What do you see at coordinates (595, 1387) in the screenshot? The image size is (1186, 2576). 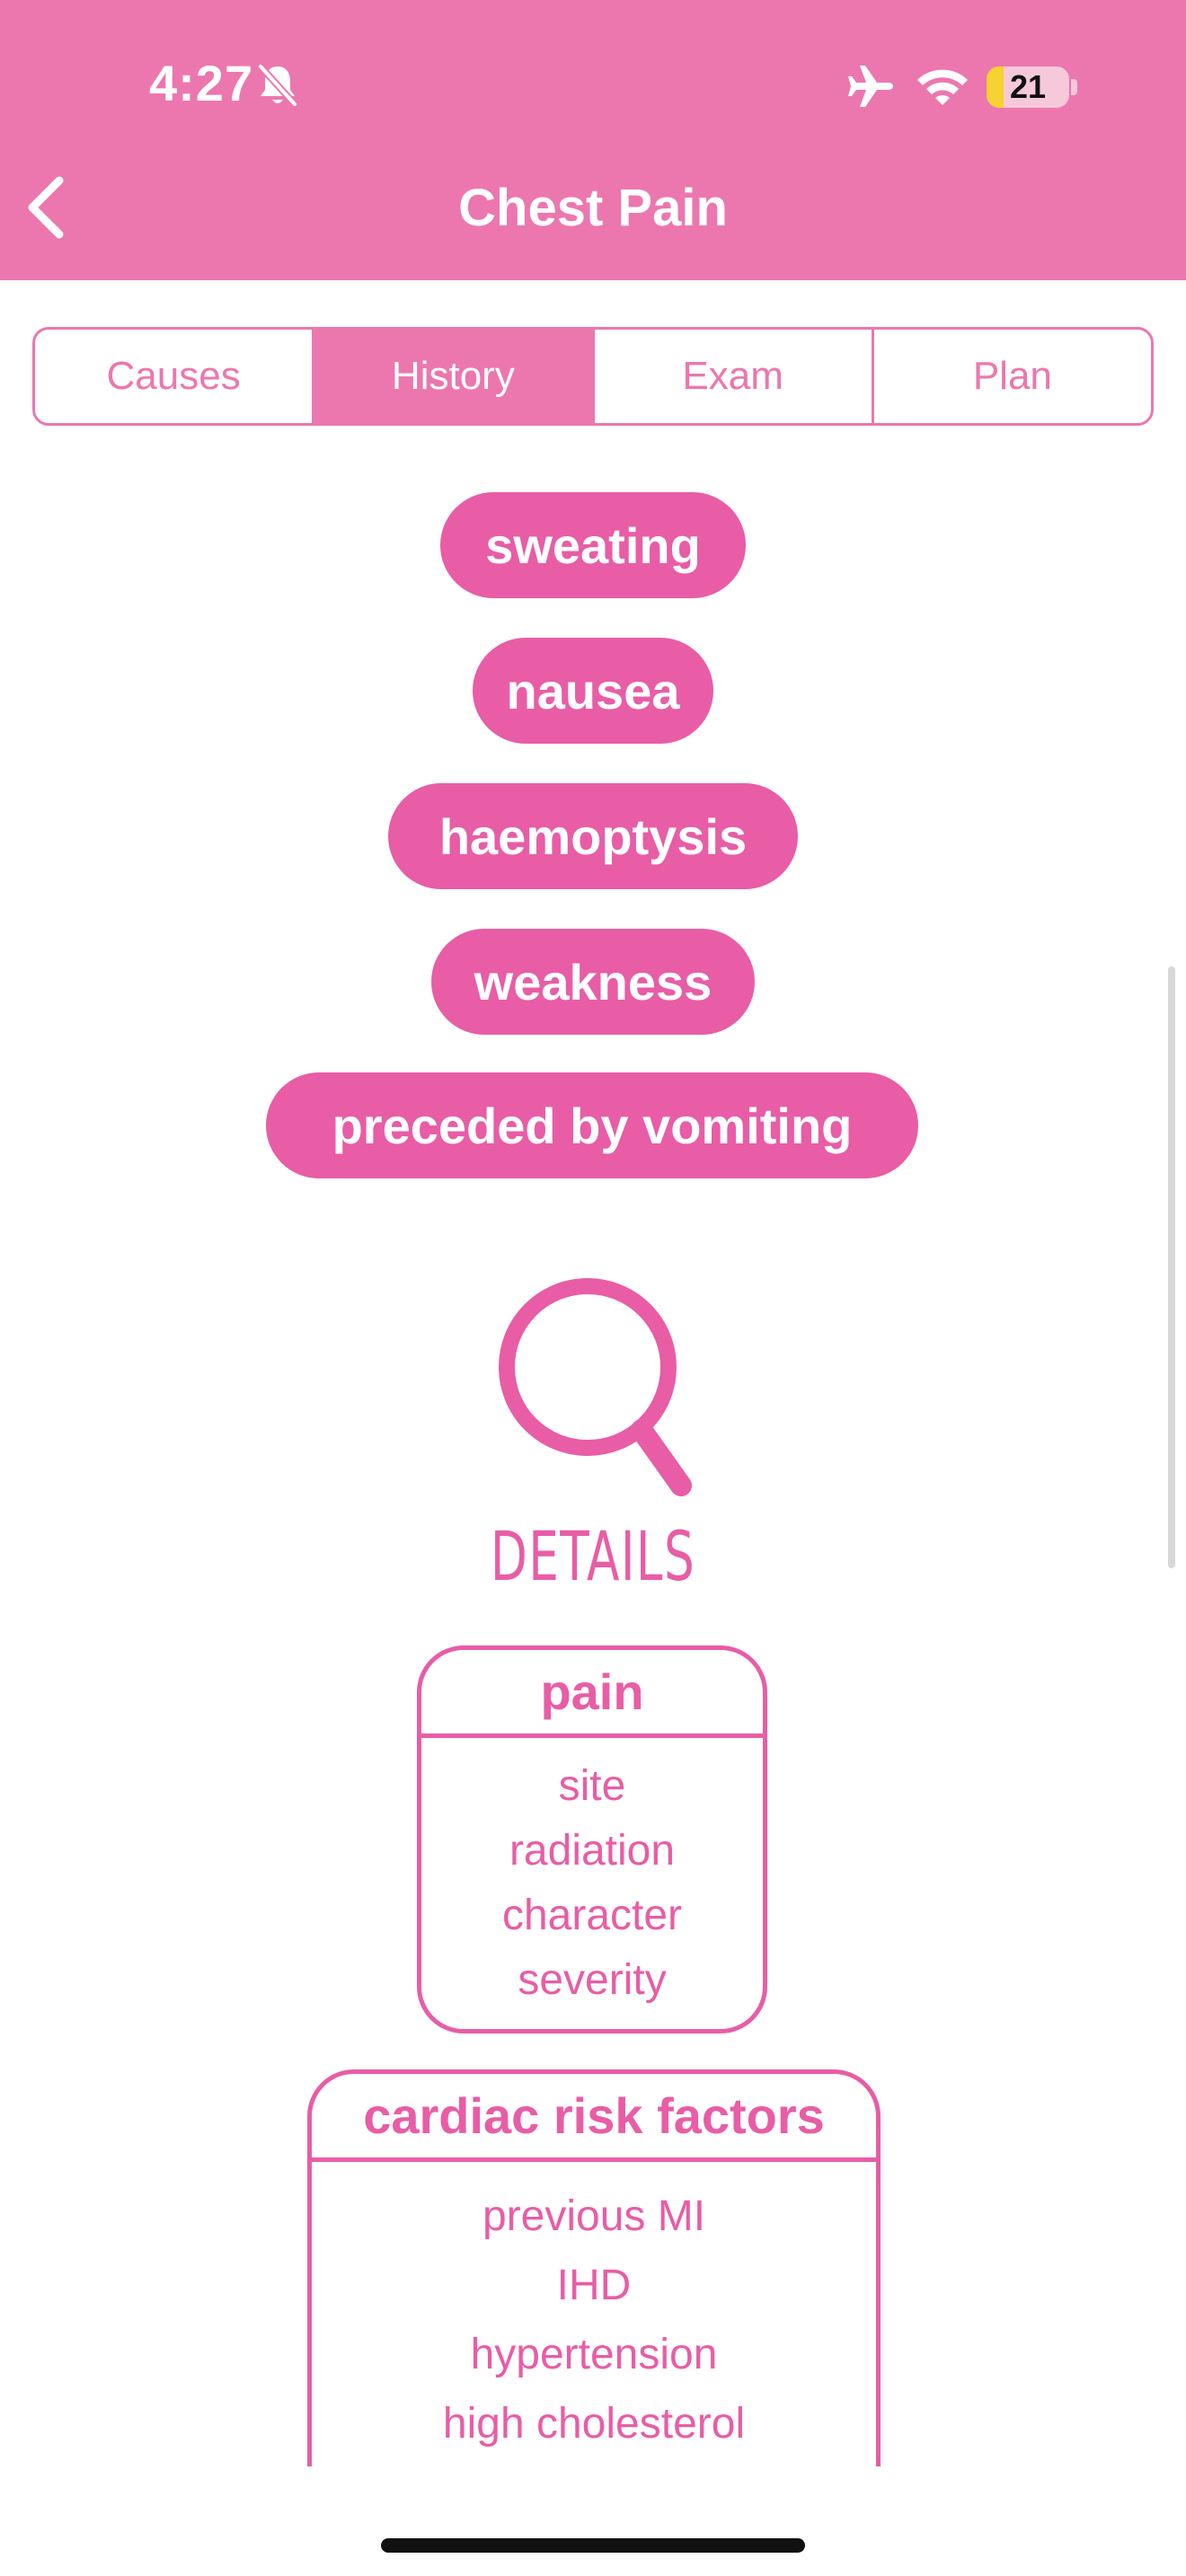 I see `magnifier-icon` at bounding box center [595, 1387].